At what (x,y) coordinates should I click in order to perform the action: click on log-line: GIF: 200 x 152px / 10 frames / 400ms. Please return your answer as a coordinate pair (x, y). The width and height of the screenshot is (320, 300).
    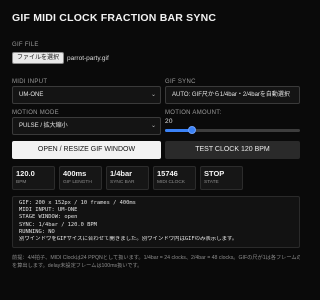
    Looking at the image, I should click on (77, 203).